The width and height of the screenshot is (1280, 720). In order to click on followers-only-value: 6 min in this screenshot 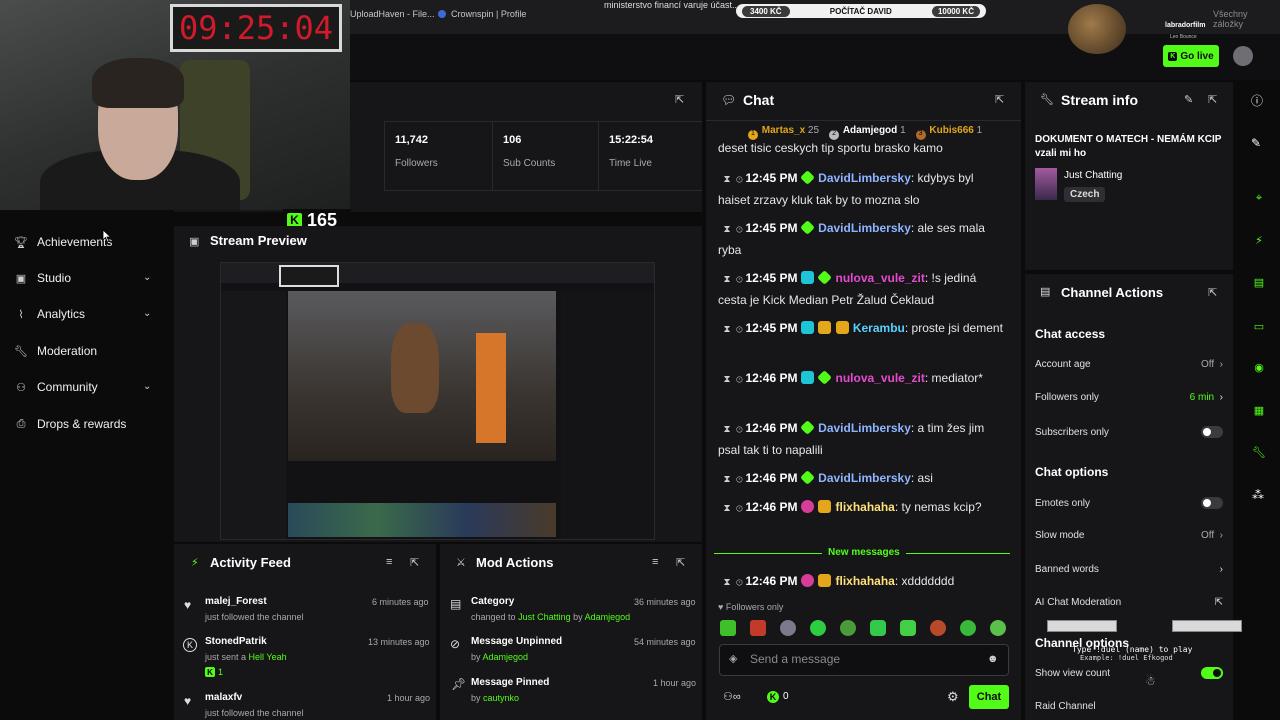, I will do `click(1202, 397)`.